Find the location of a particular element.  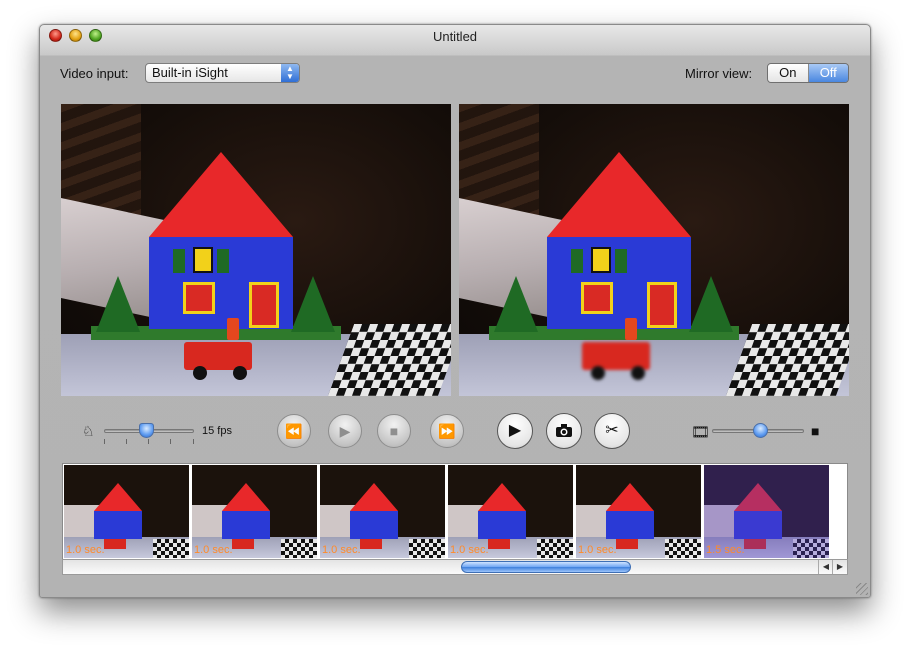

title-bar: Untitled is located at coordinates (455, 37).